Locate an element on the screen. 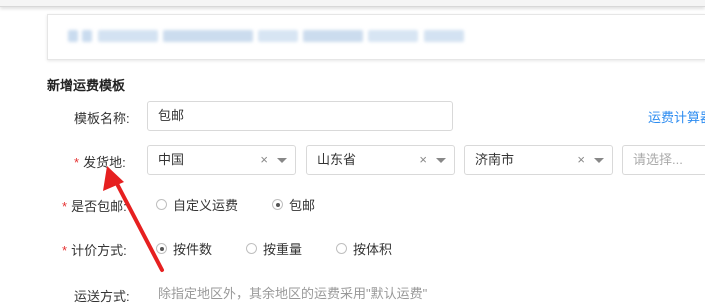  annotation-arrow-icon is located at coordinates (133, 219).